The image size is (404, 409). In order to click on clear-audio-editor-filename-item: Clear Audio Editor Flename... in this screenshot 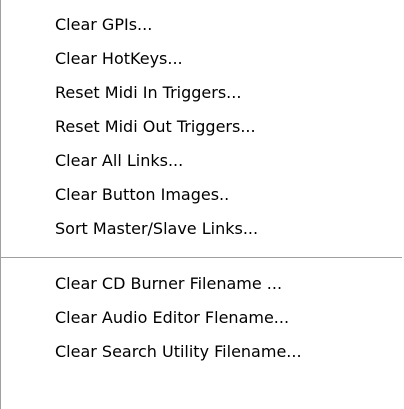, I will do `click(201, 319)`.